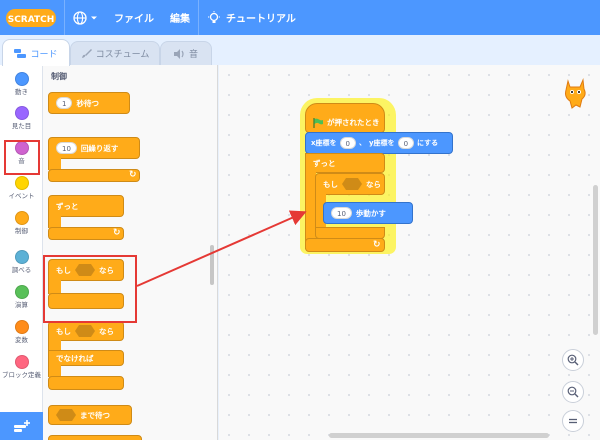 This screenshot has height=440, width=600. Describe the element at coordinates (94, 17) in the screenshot. I see `chevron-down-icon` at that location.